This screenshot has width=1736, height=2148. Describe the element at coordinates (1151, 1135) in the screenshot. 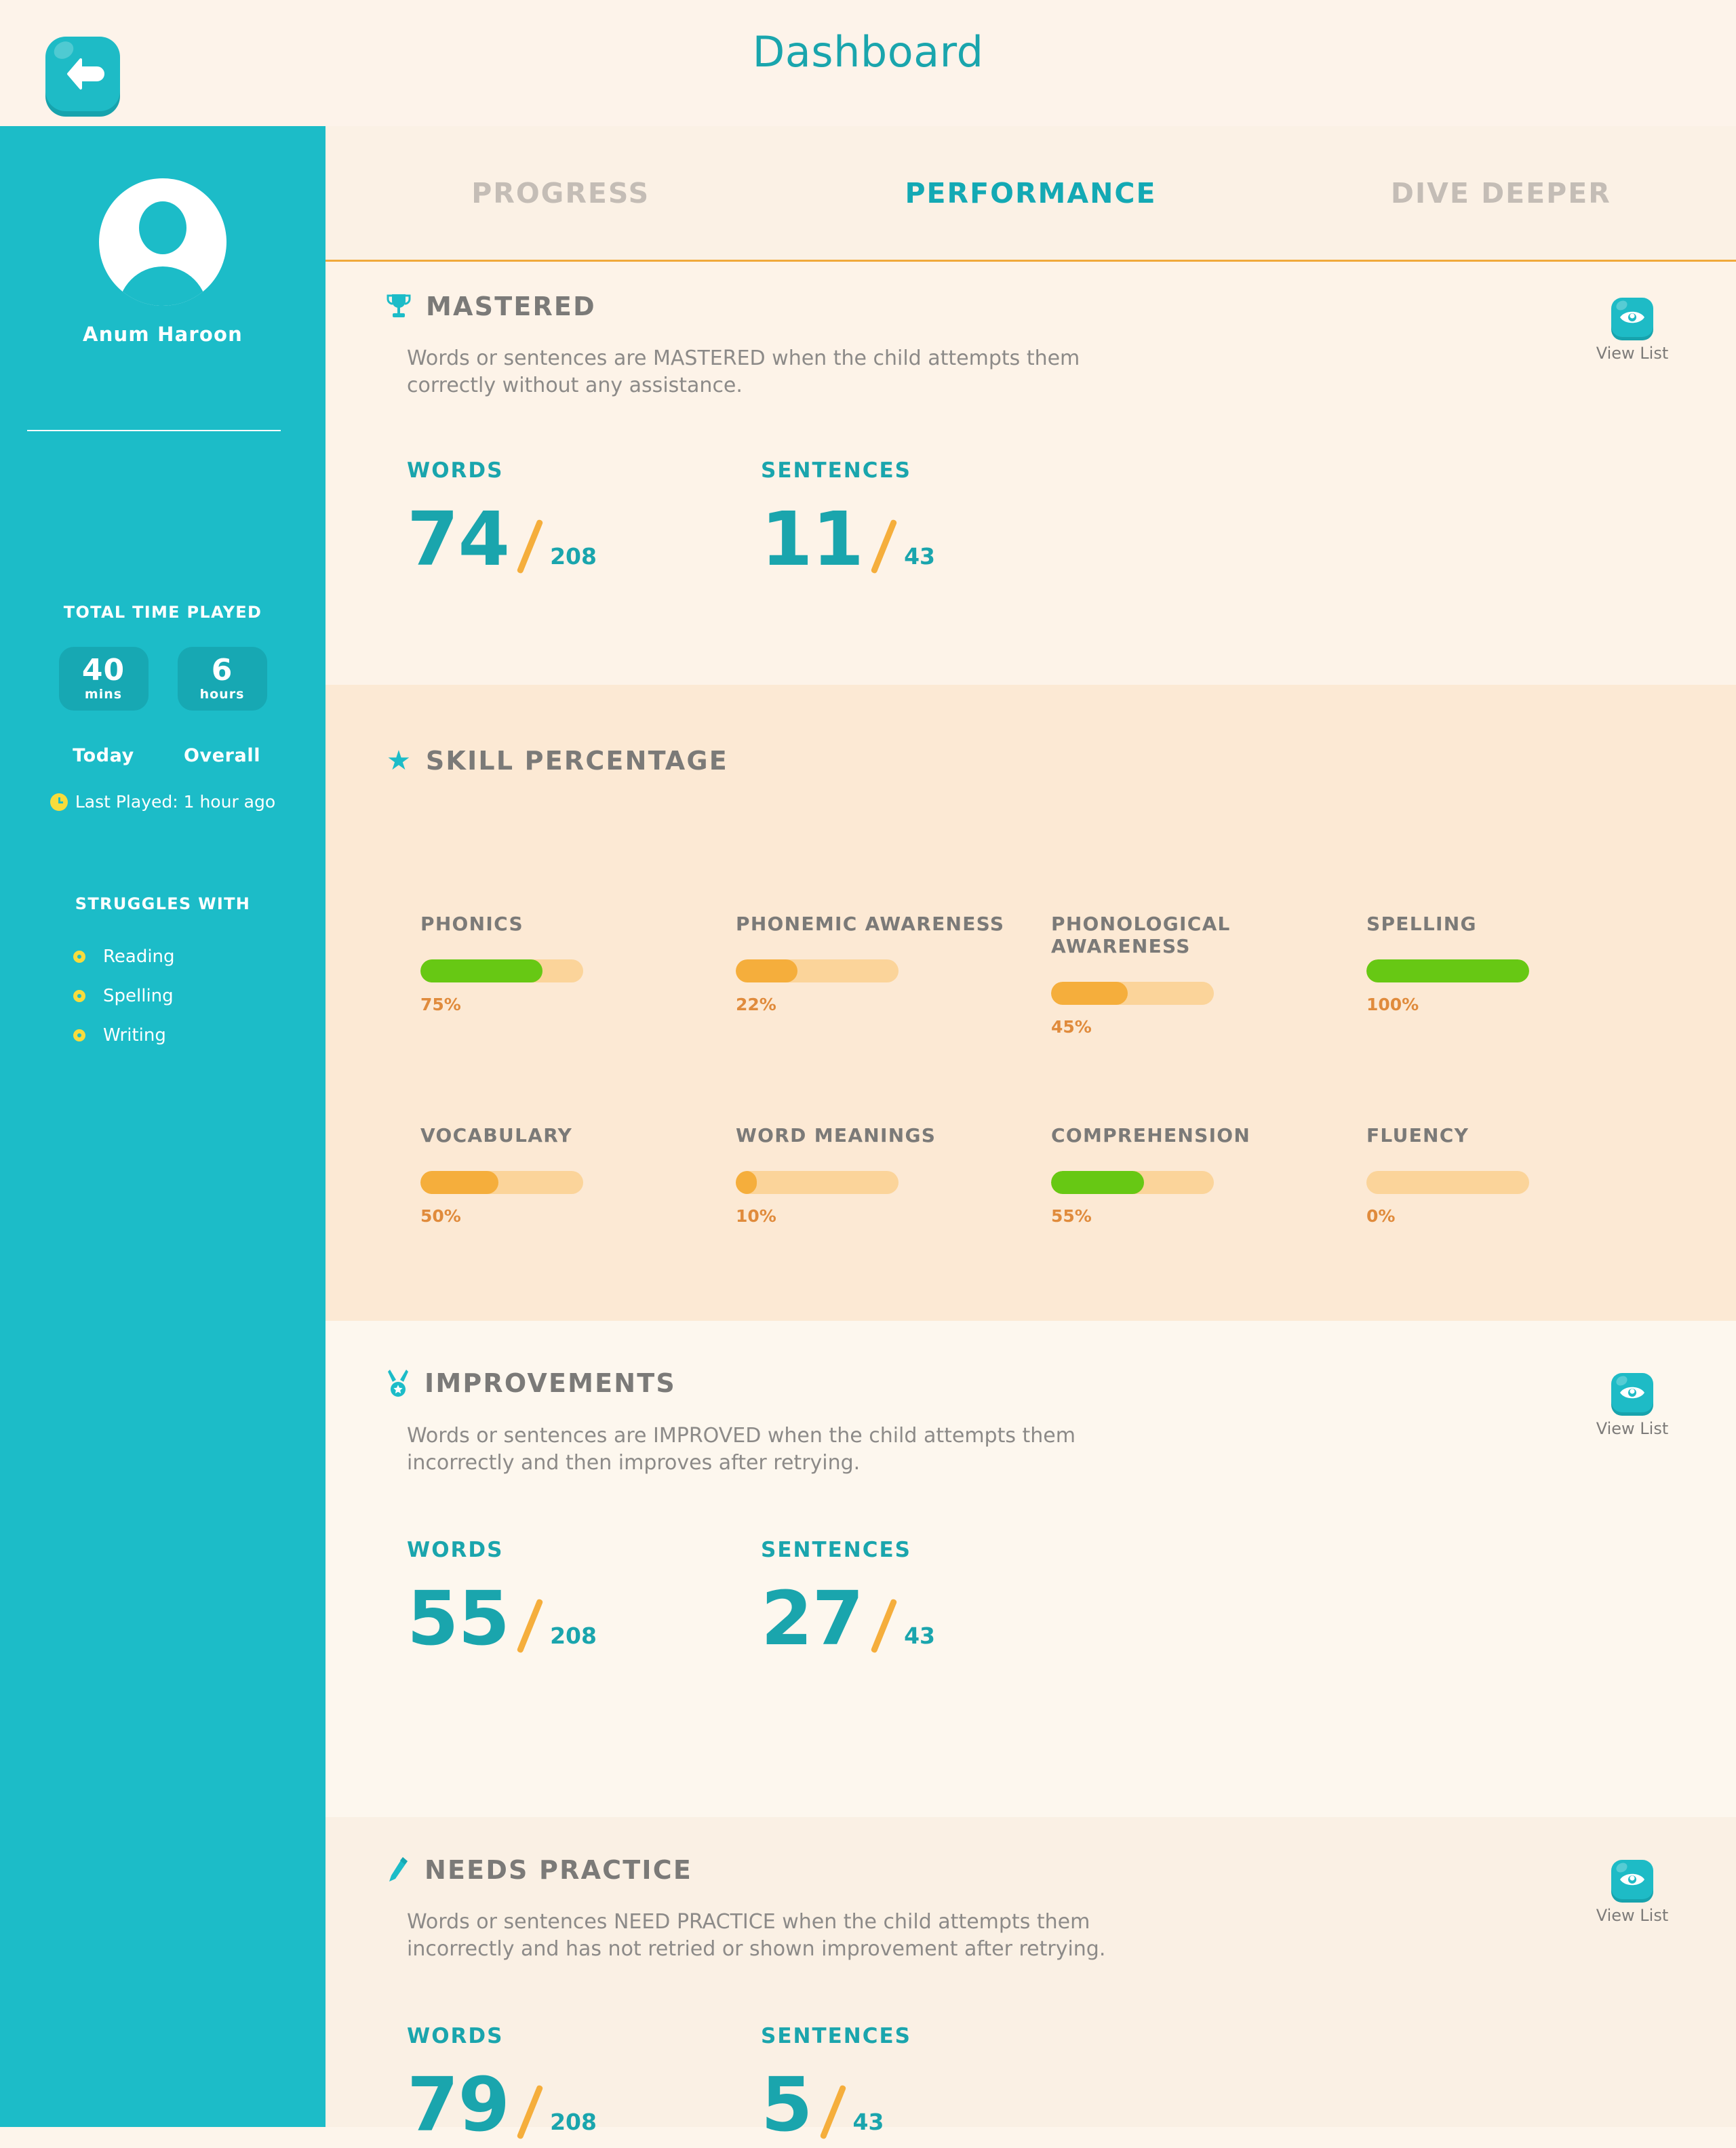

I see `skill-label: COMPREHENSION` at that location.